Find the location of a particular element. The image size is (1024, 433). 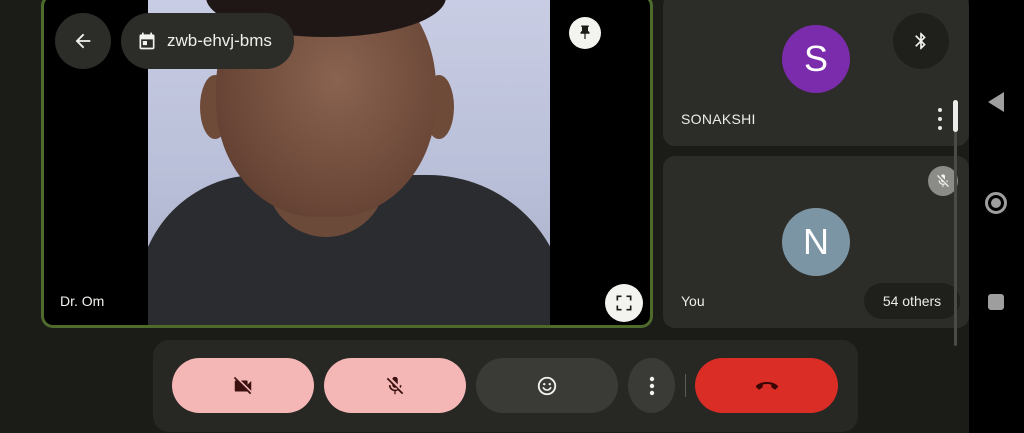

toggle-microphone-button is located at coordinates (395, 385).